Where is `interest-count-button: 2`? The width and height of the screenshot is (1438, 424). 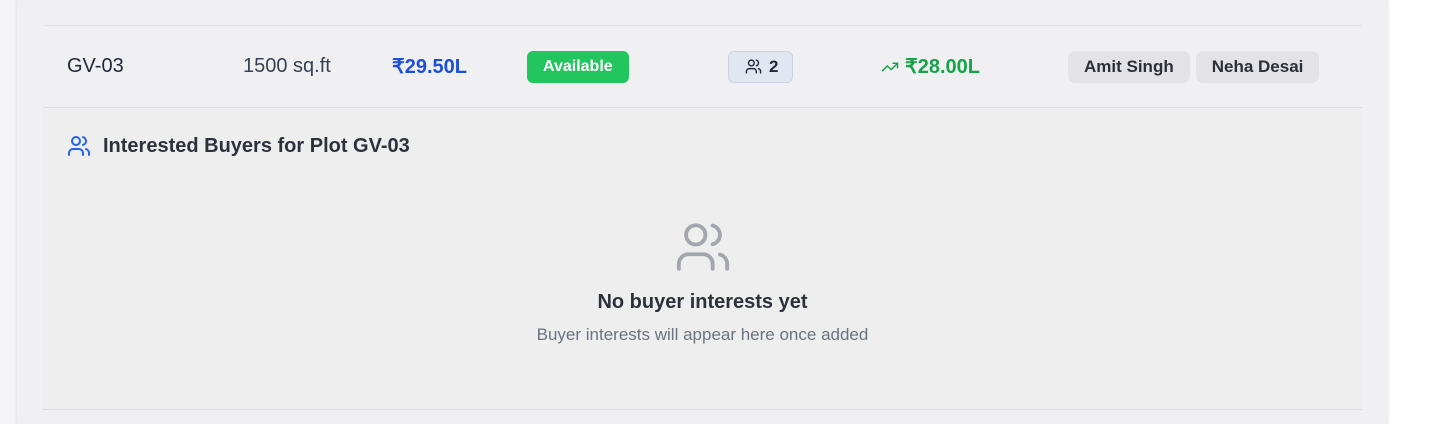 interest-count-button: 2 is located at coordinates (761, 66).